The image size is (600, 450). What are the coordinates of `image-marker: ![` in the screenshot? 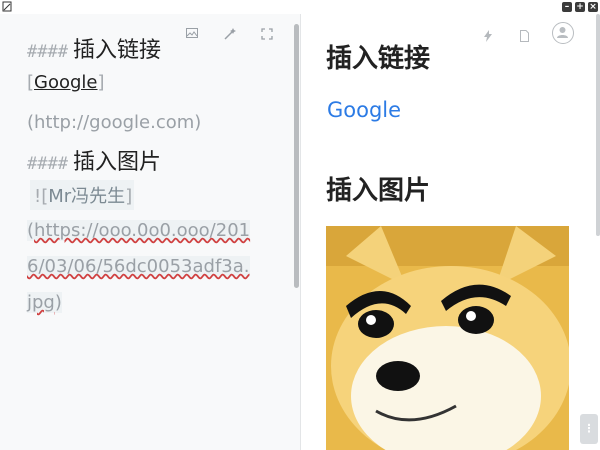 It's located at (41, 196).